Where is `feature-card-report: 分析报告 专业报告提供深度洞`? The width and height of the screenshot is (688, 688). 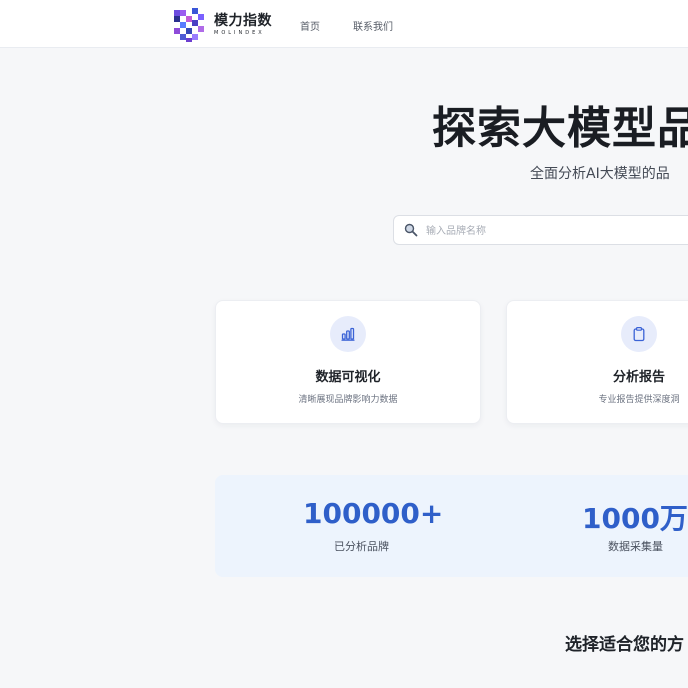 feature-card-report: 分析报告 专业报告提供深度洞 is located at coordinates (597, 362).